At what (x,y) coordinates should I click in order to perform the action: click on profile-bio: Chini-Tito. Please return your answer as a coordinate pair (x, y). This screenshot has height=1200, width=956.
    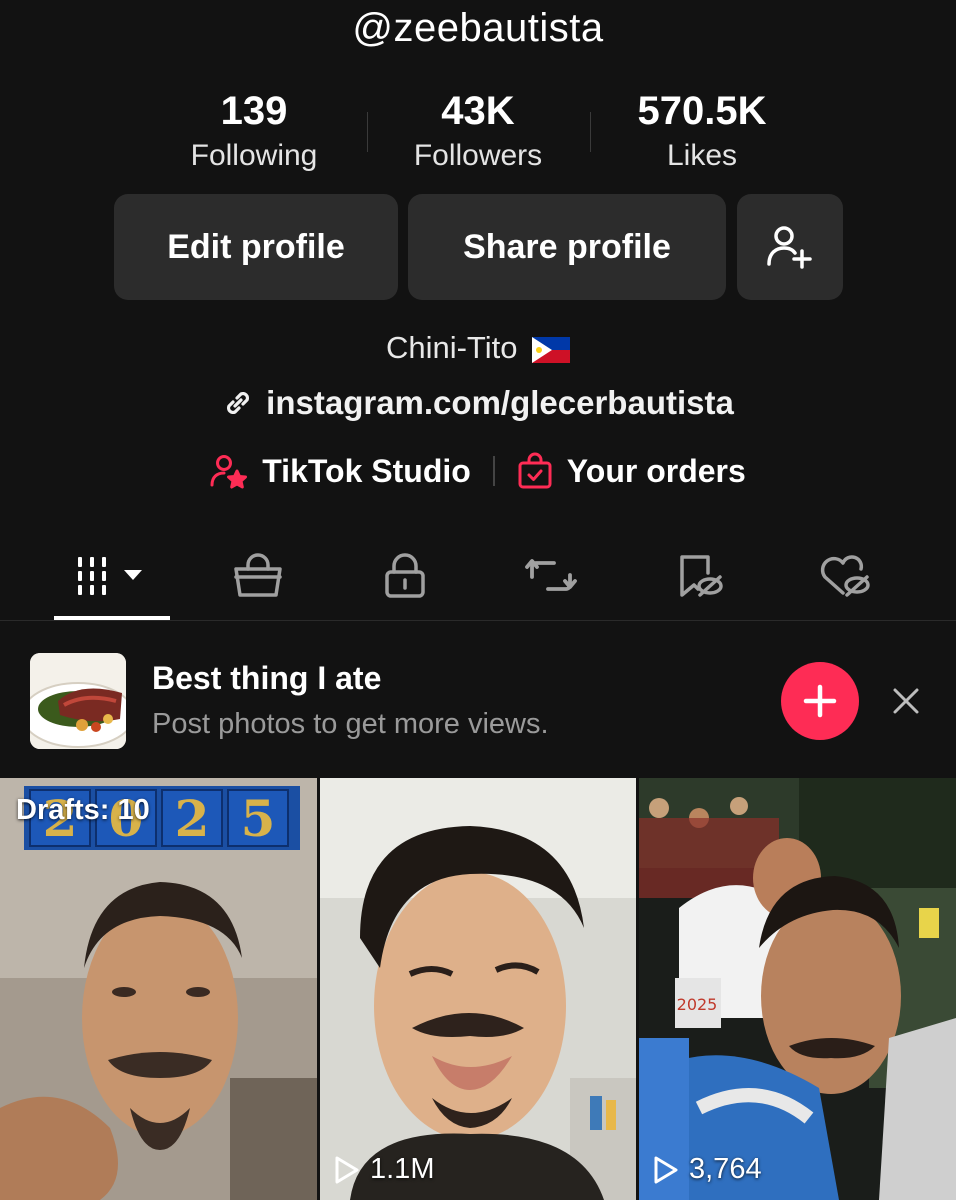
    Looking at the image, I should click on (478, 348).